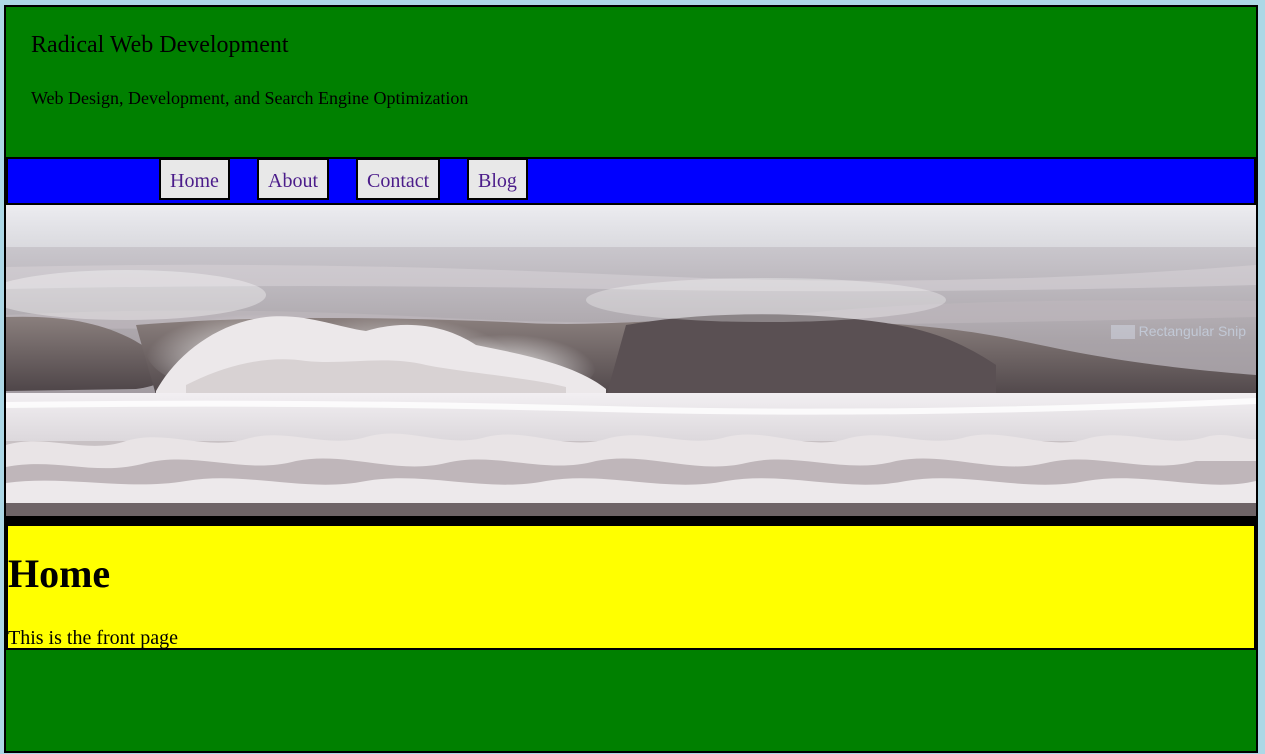 This screenshot has width=1265, height=754. Describe the element at coordinates (1192, 331) in the screenshot. I see `hero-caption-text: Rectangular Snip` at that location.